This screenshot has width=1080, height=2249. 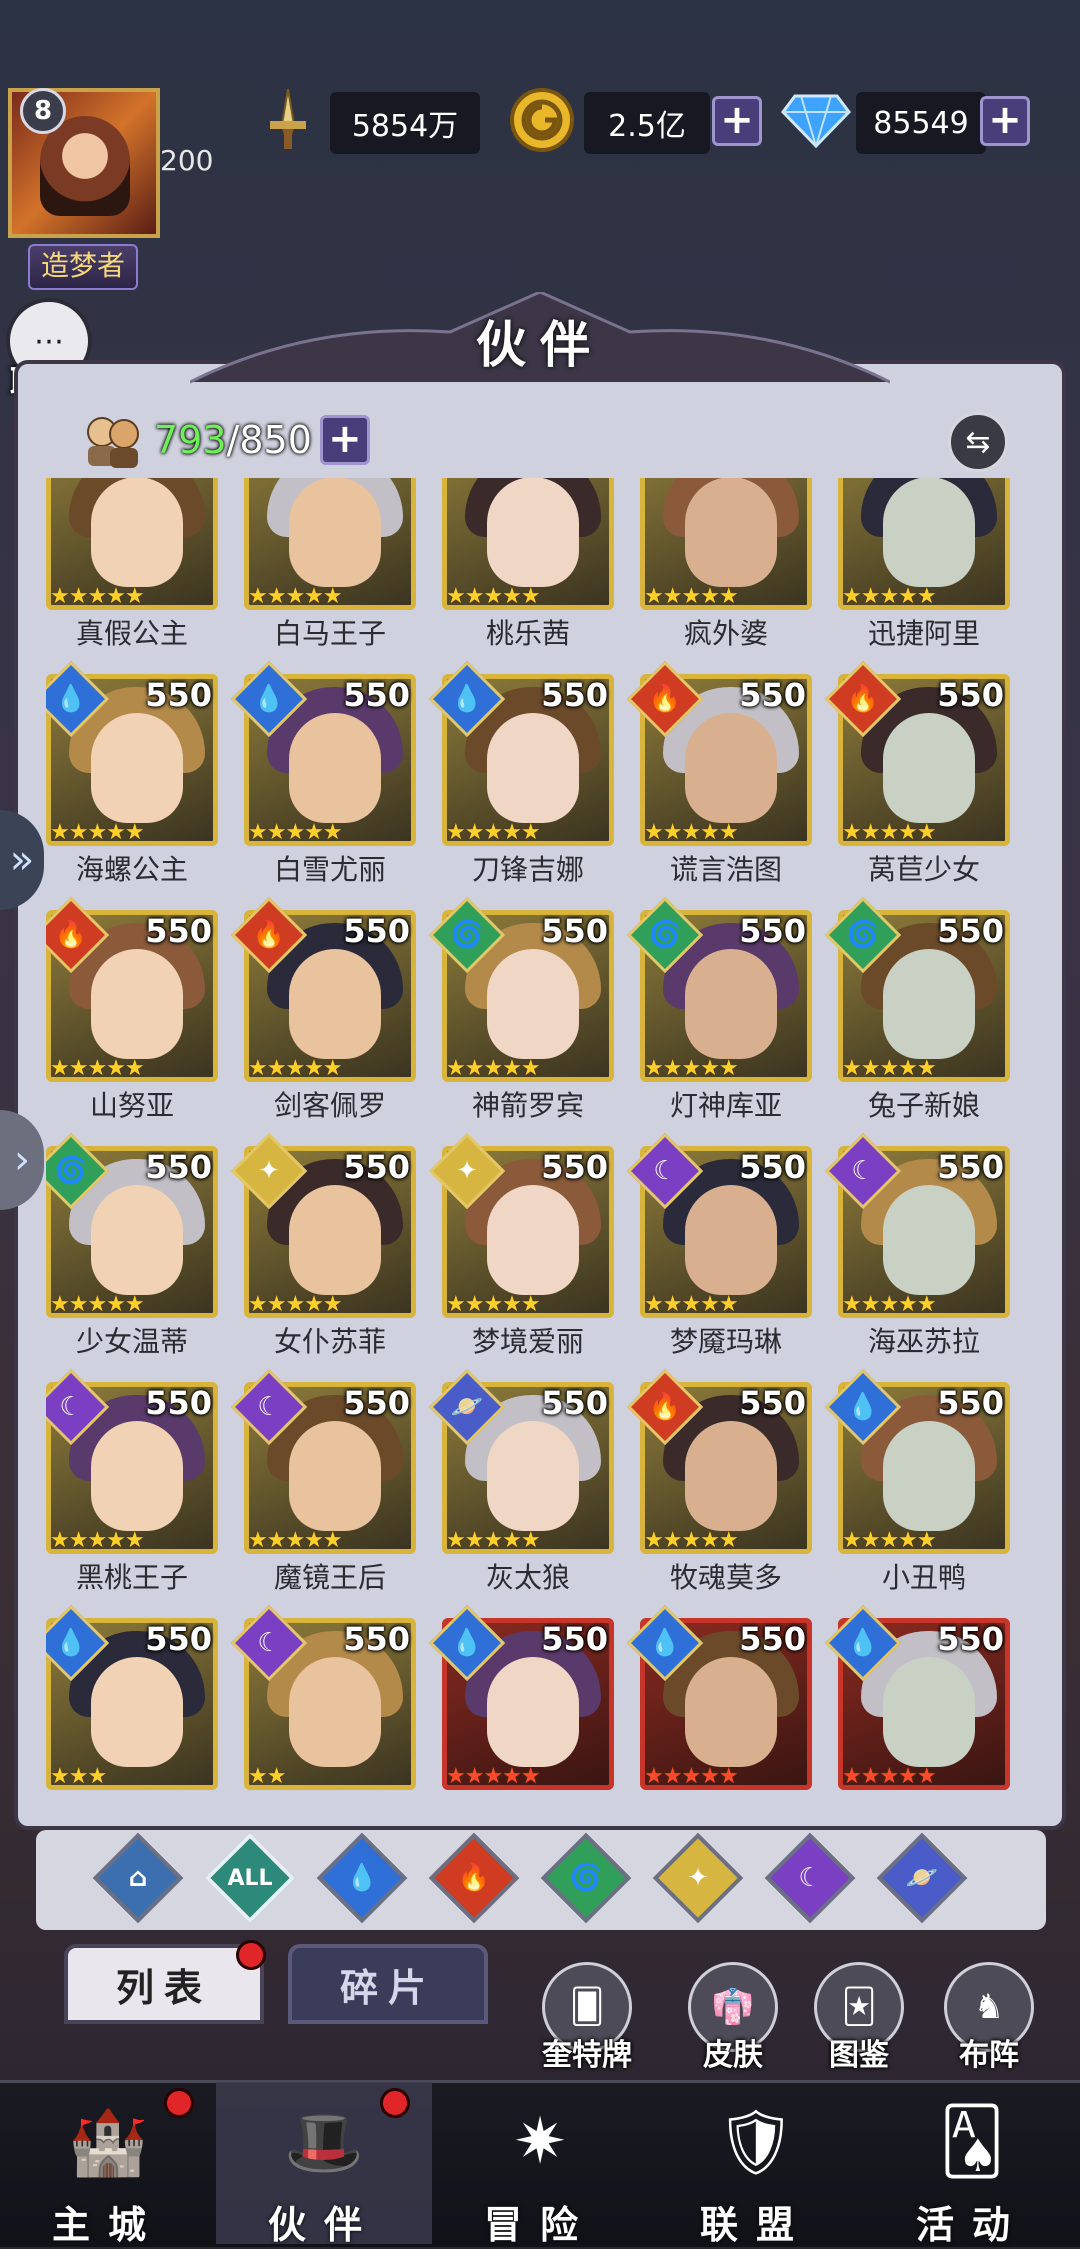 I want to click on hero-card: ★★★★★ 疯外婆, so click(x=726, y=576).